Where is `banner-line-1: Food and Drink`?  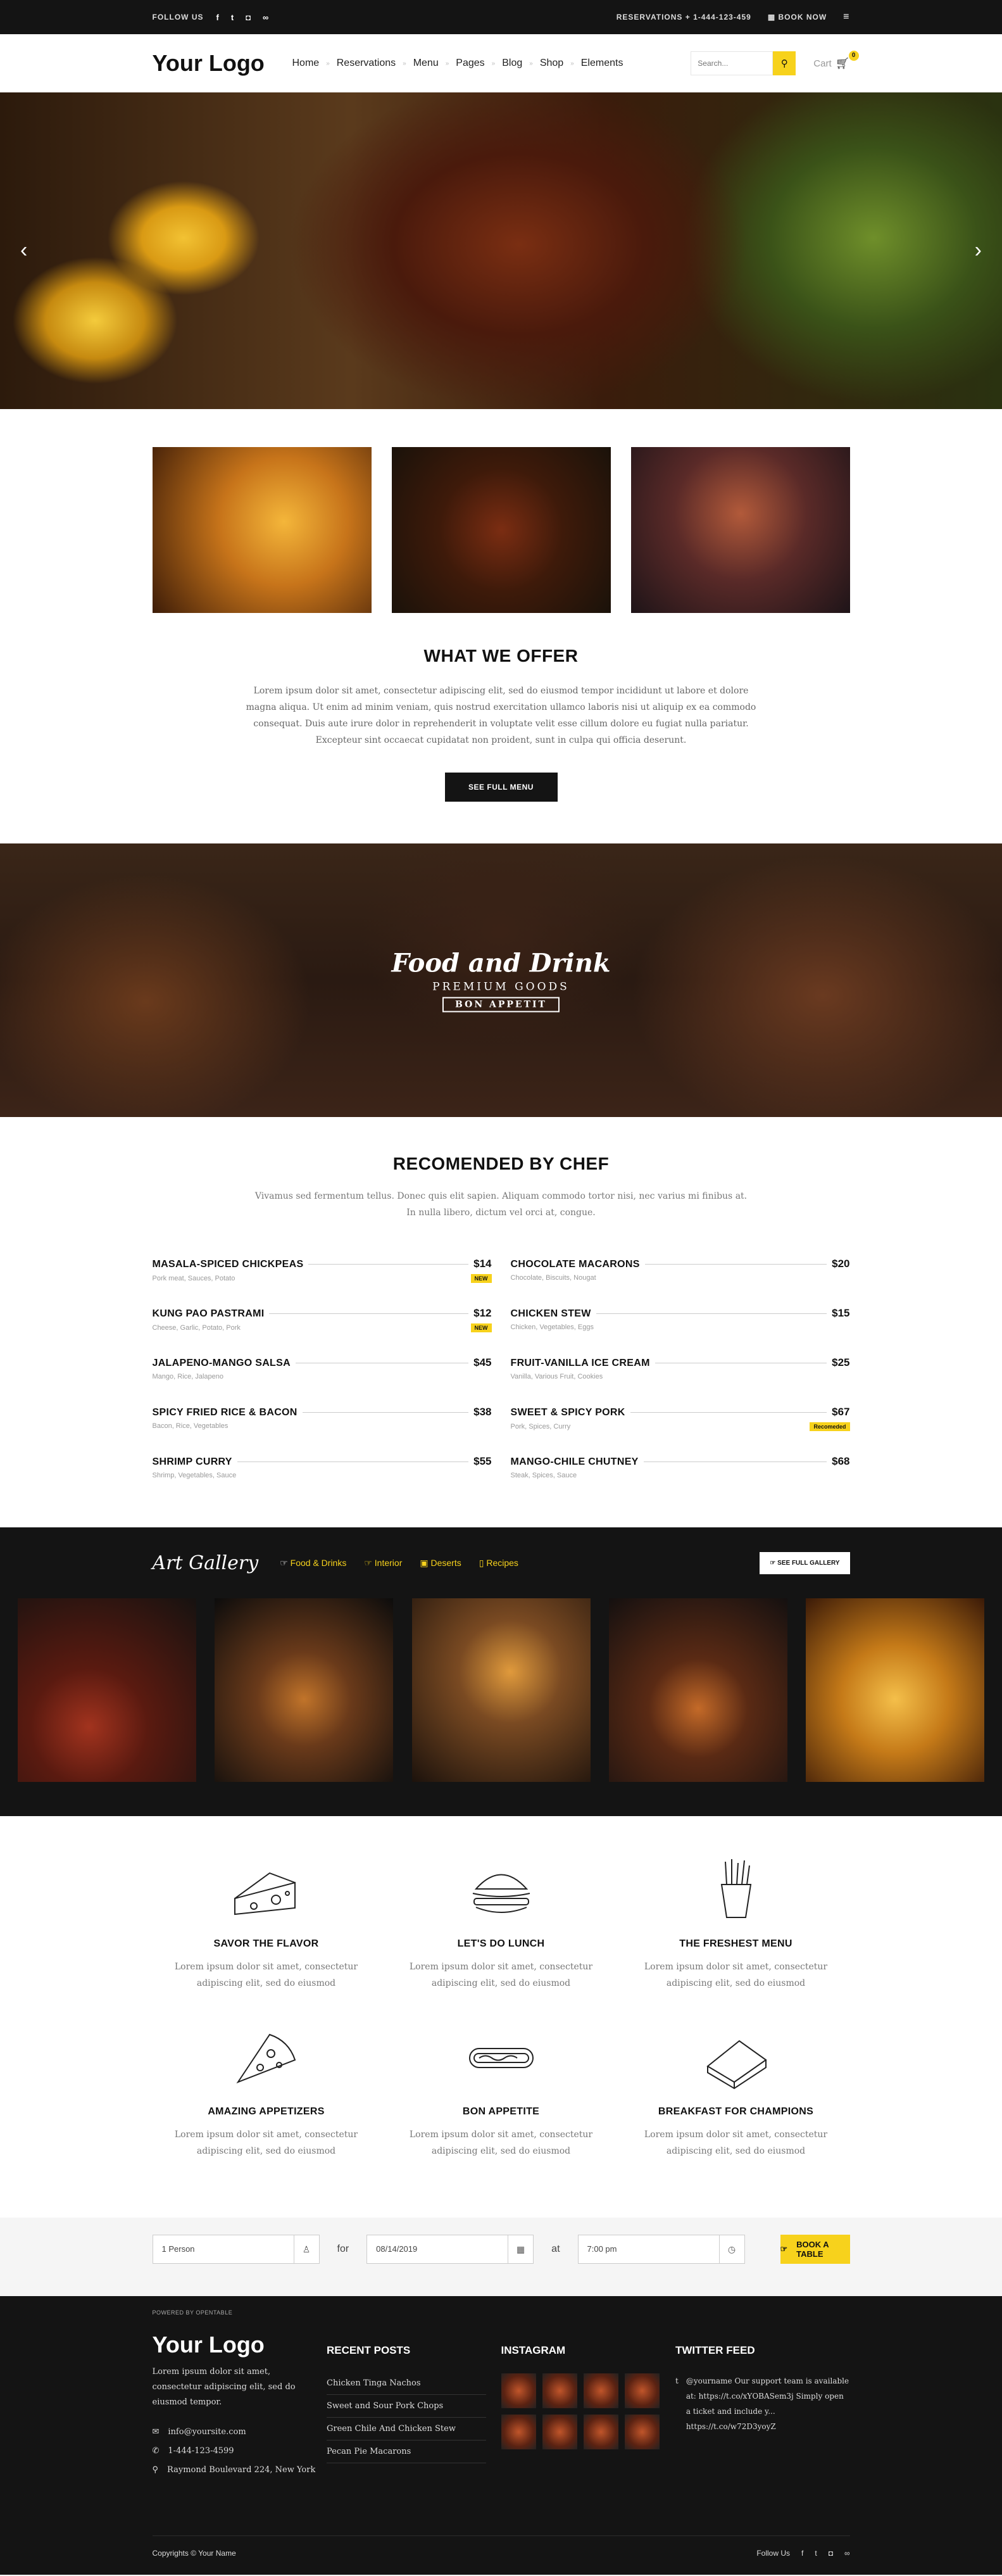
banner-line-1: Food and Drink is located at coordinates (501, 963).